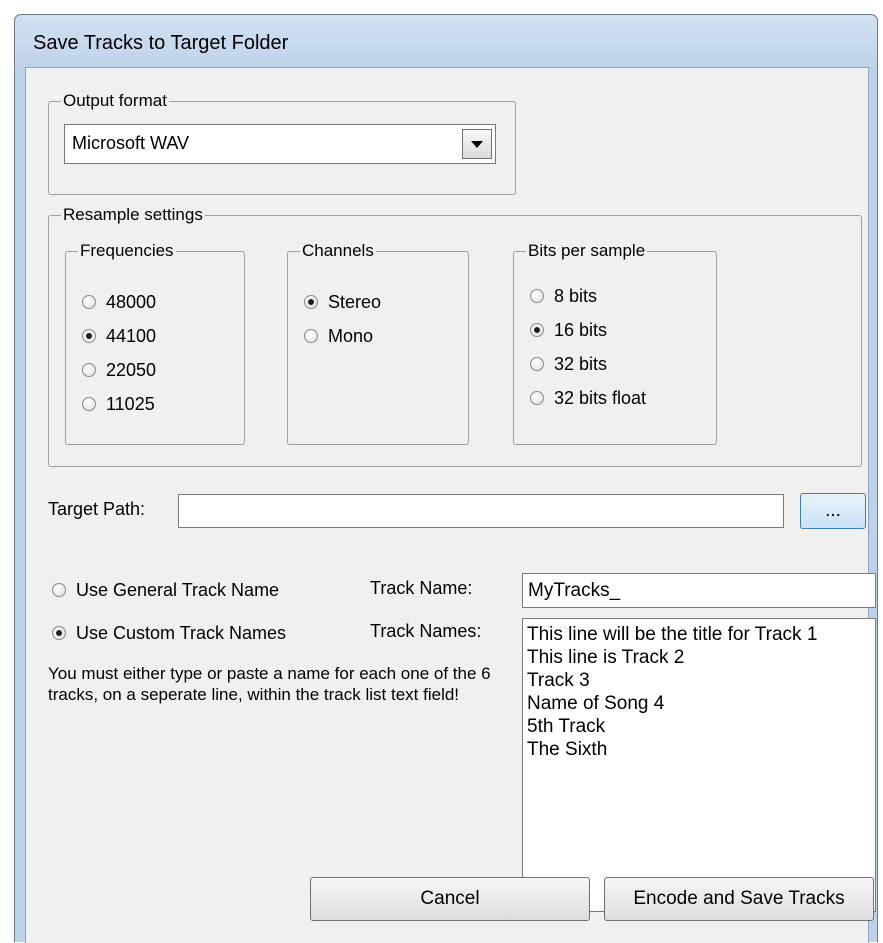 This screenshot has height=943, width=883. I want to click on radio-label: 48000, so click(131, 301).